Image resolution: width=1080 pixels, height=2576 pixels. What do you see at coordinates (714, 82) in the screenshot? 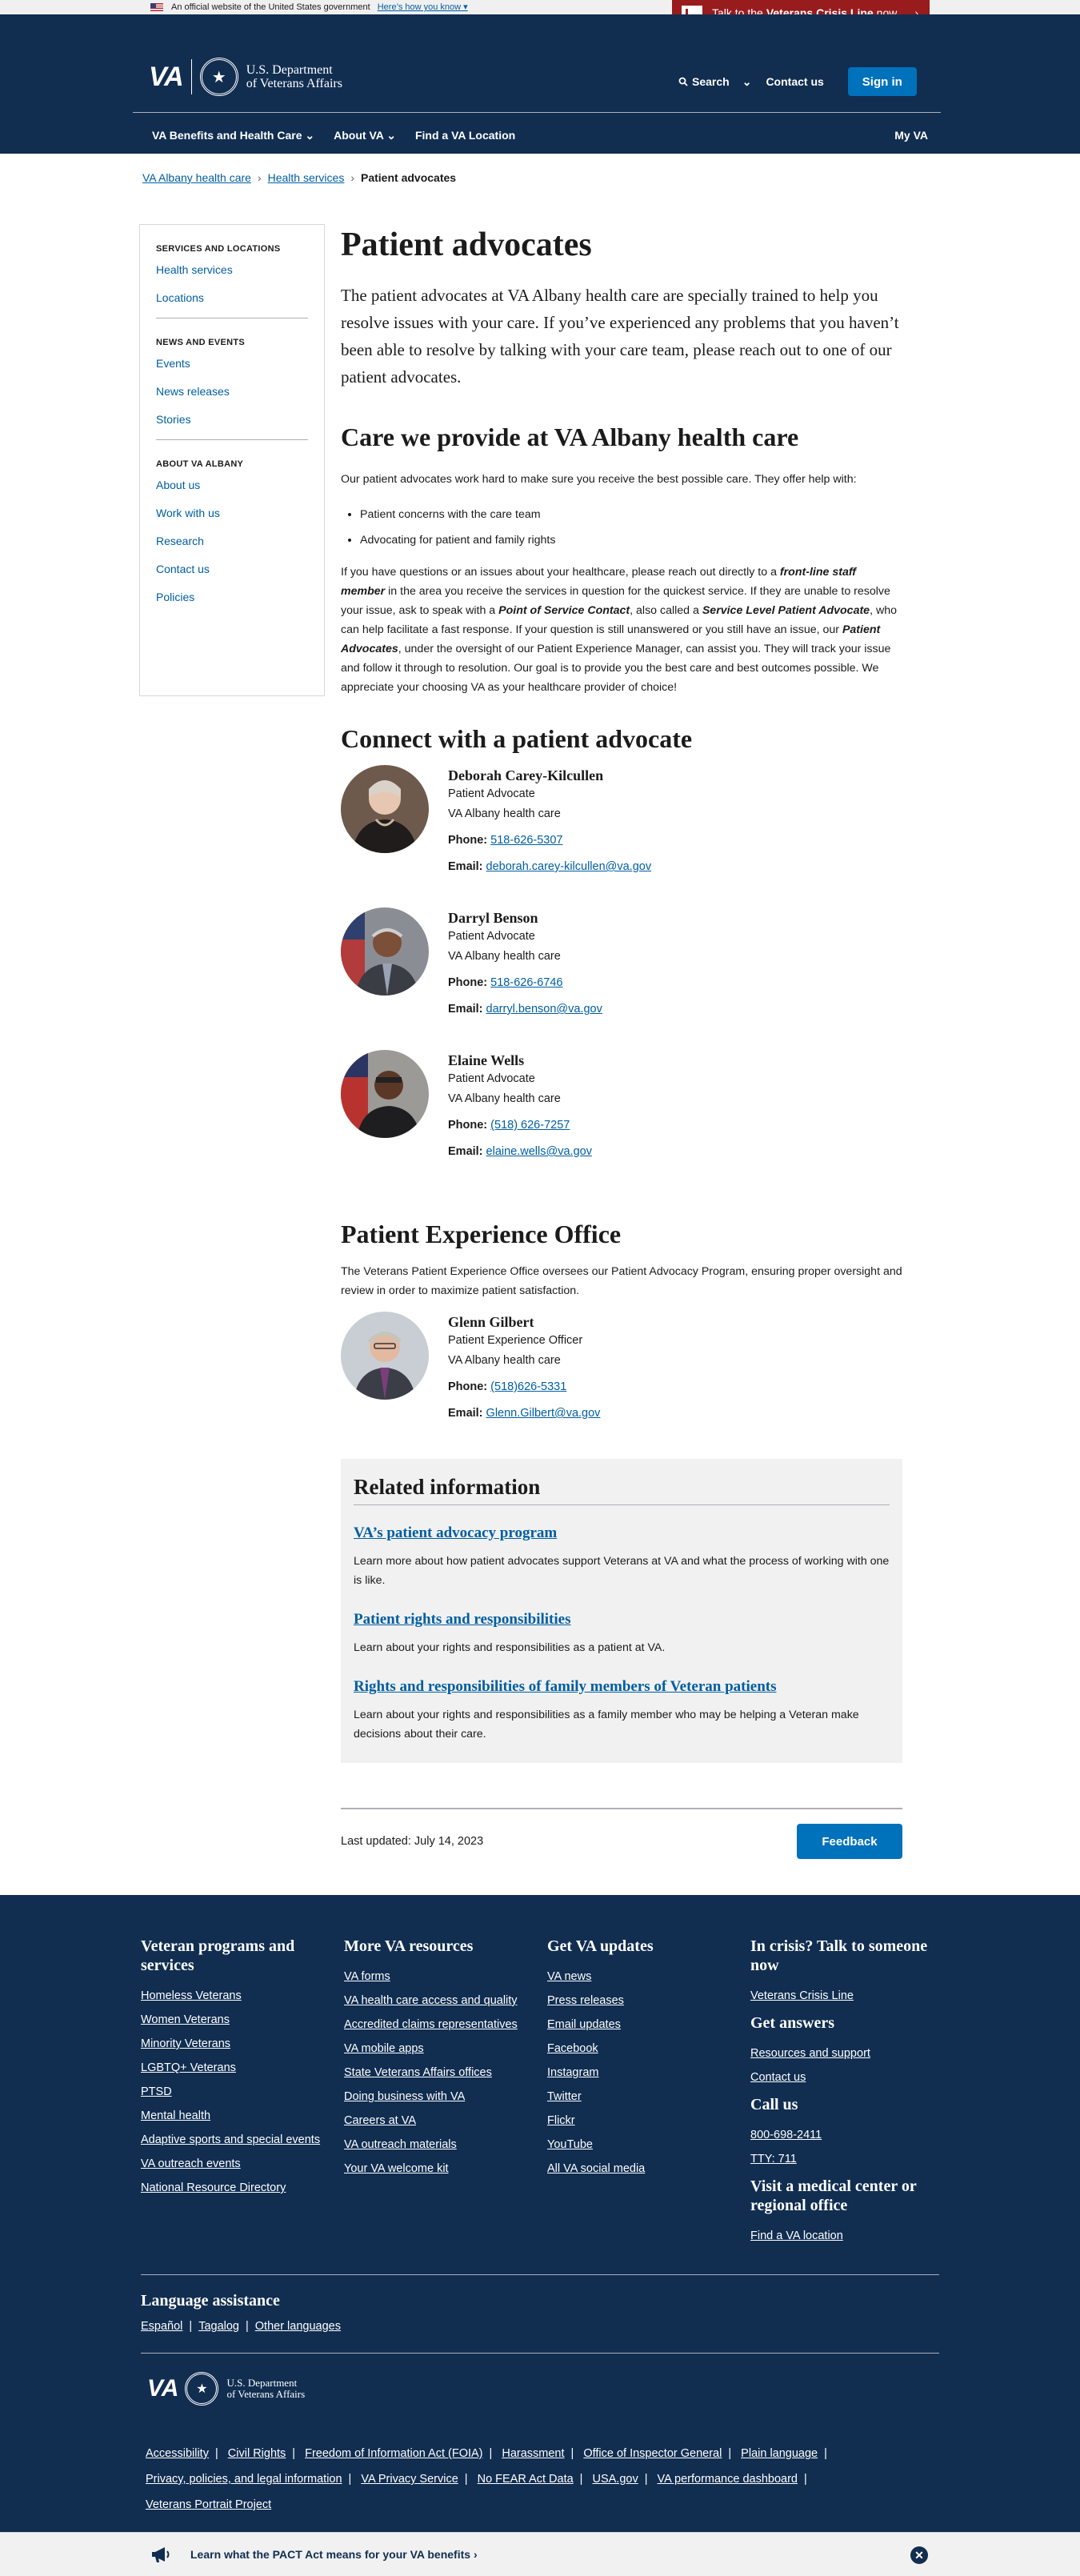
I see `search-button: Search ⌄` at bounding box center [714, 82].